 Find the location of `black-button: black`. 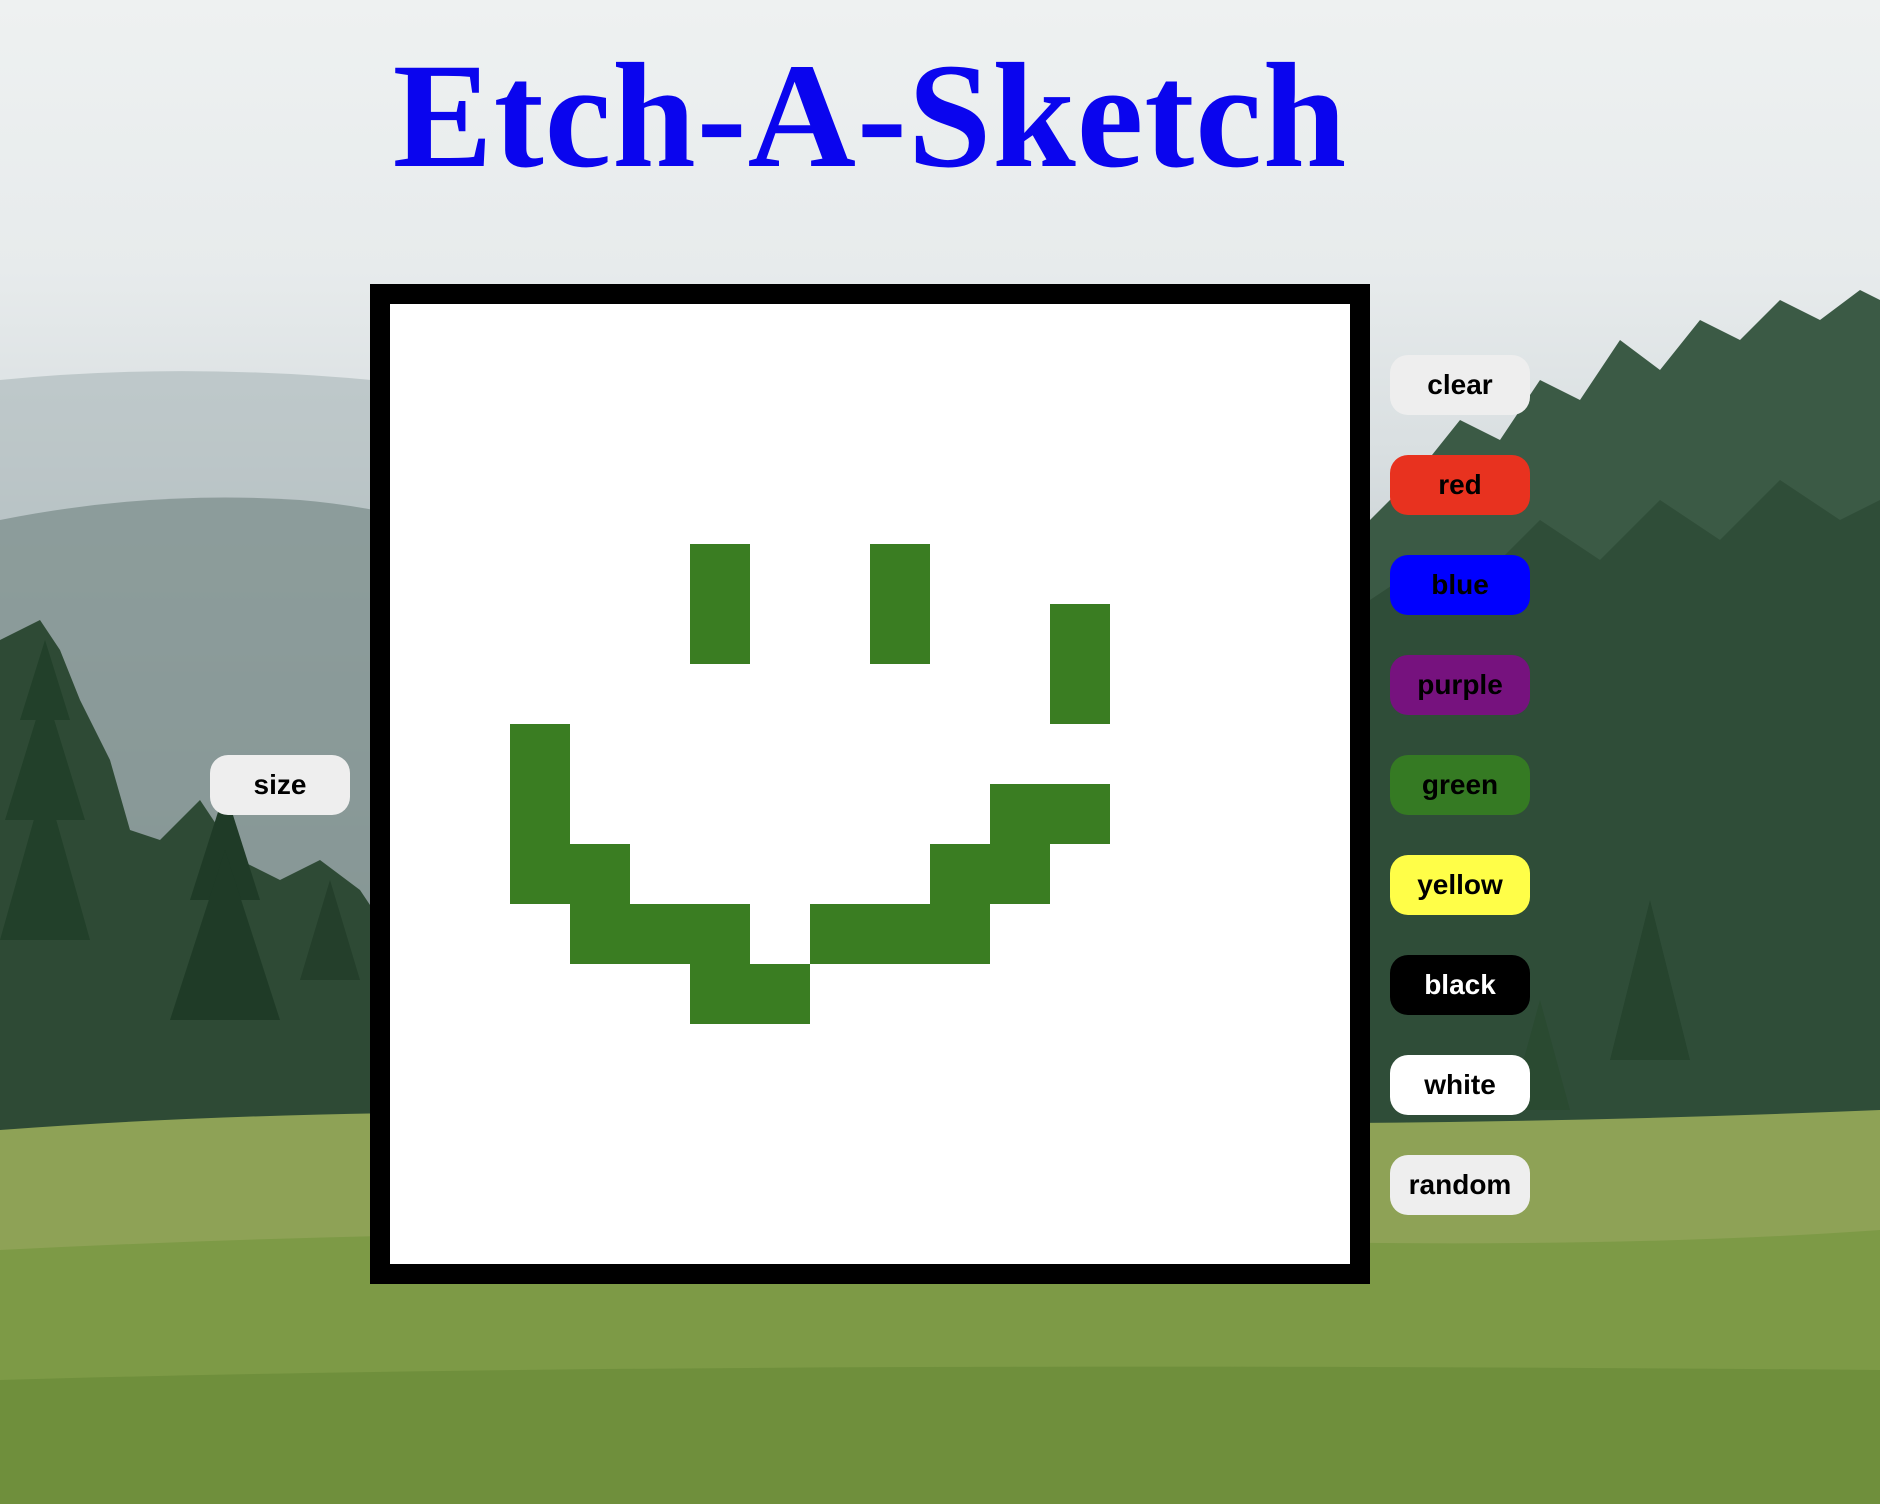

black-button: black is located at coordinates (1460, 985).